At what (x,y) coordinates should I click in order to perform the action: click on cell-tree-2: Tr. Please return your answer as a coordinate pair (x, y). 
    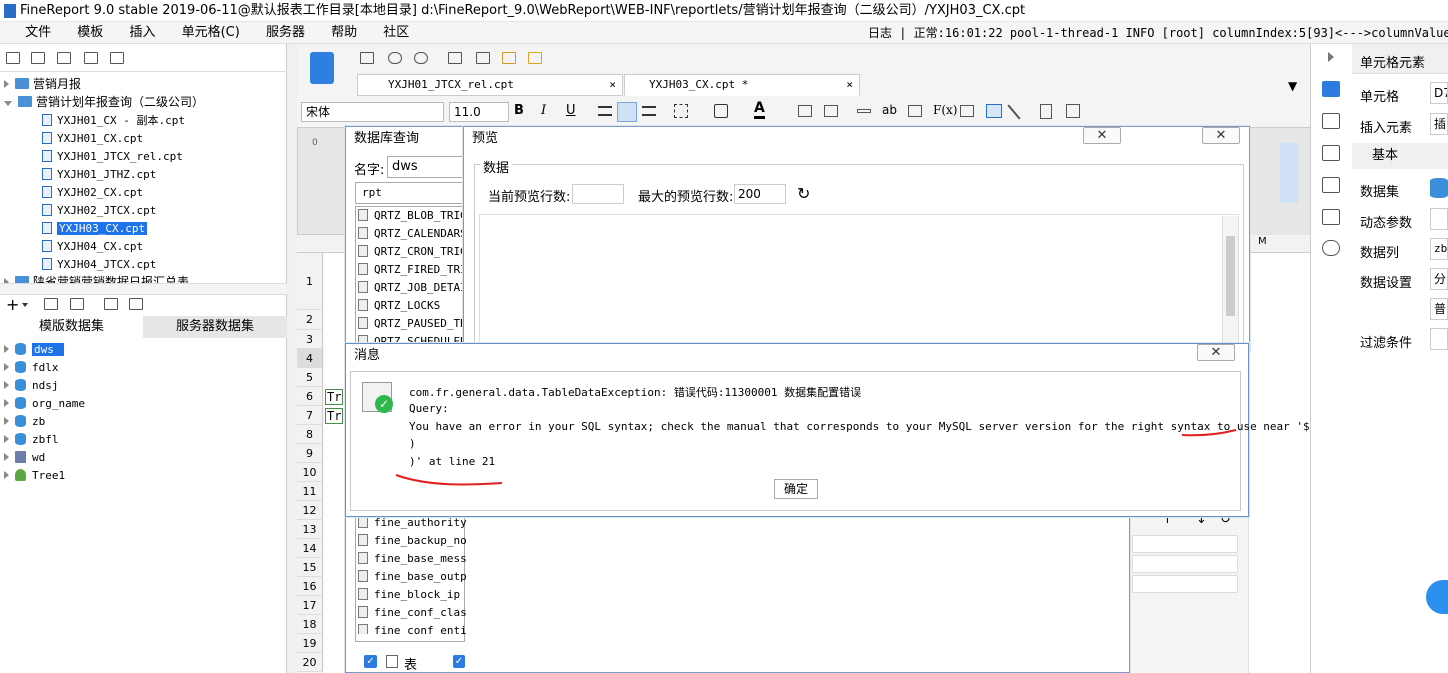
    Looking at the image, I should click on (334, 416).